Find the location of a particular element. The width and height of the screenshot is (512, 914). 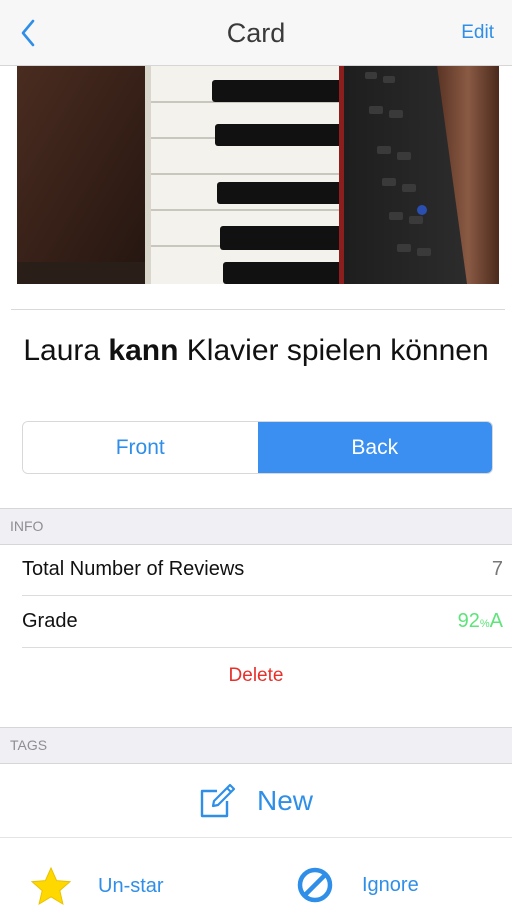

bottom-action-bar: Un-star Ignore is located at coordinates (256, 876).